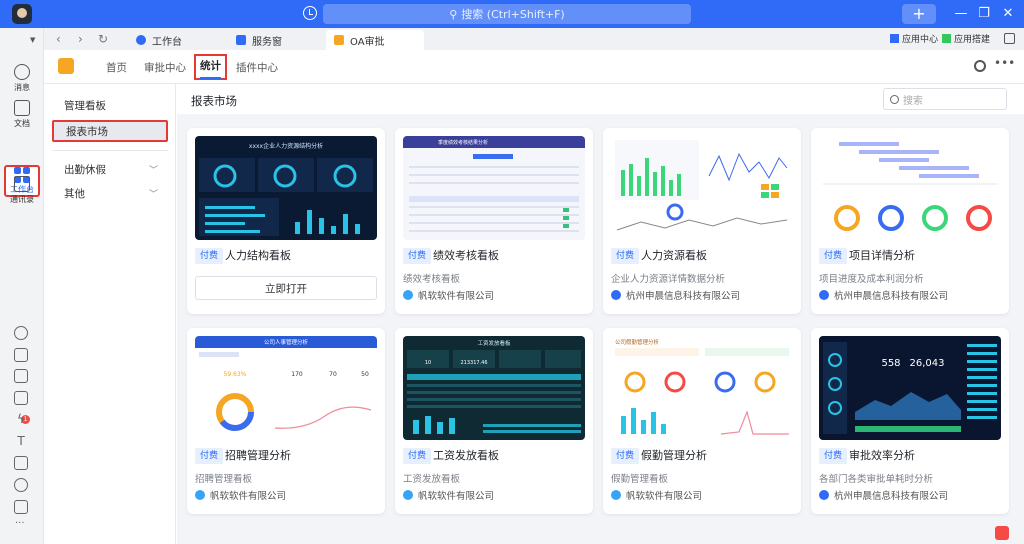 This screenshot has height=544, width=1024. Describe the element at coordinates (21, 441) in the screenshot. I see `tools-icon: T` at that location.